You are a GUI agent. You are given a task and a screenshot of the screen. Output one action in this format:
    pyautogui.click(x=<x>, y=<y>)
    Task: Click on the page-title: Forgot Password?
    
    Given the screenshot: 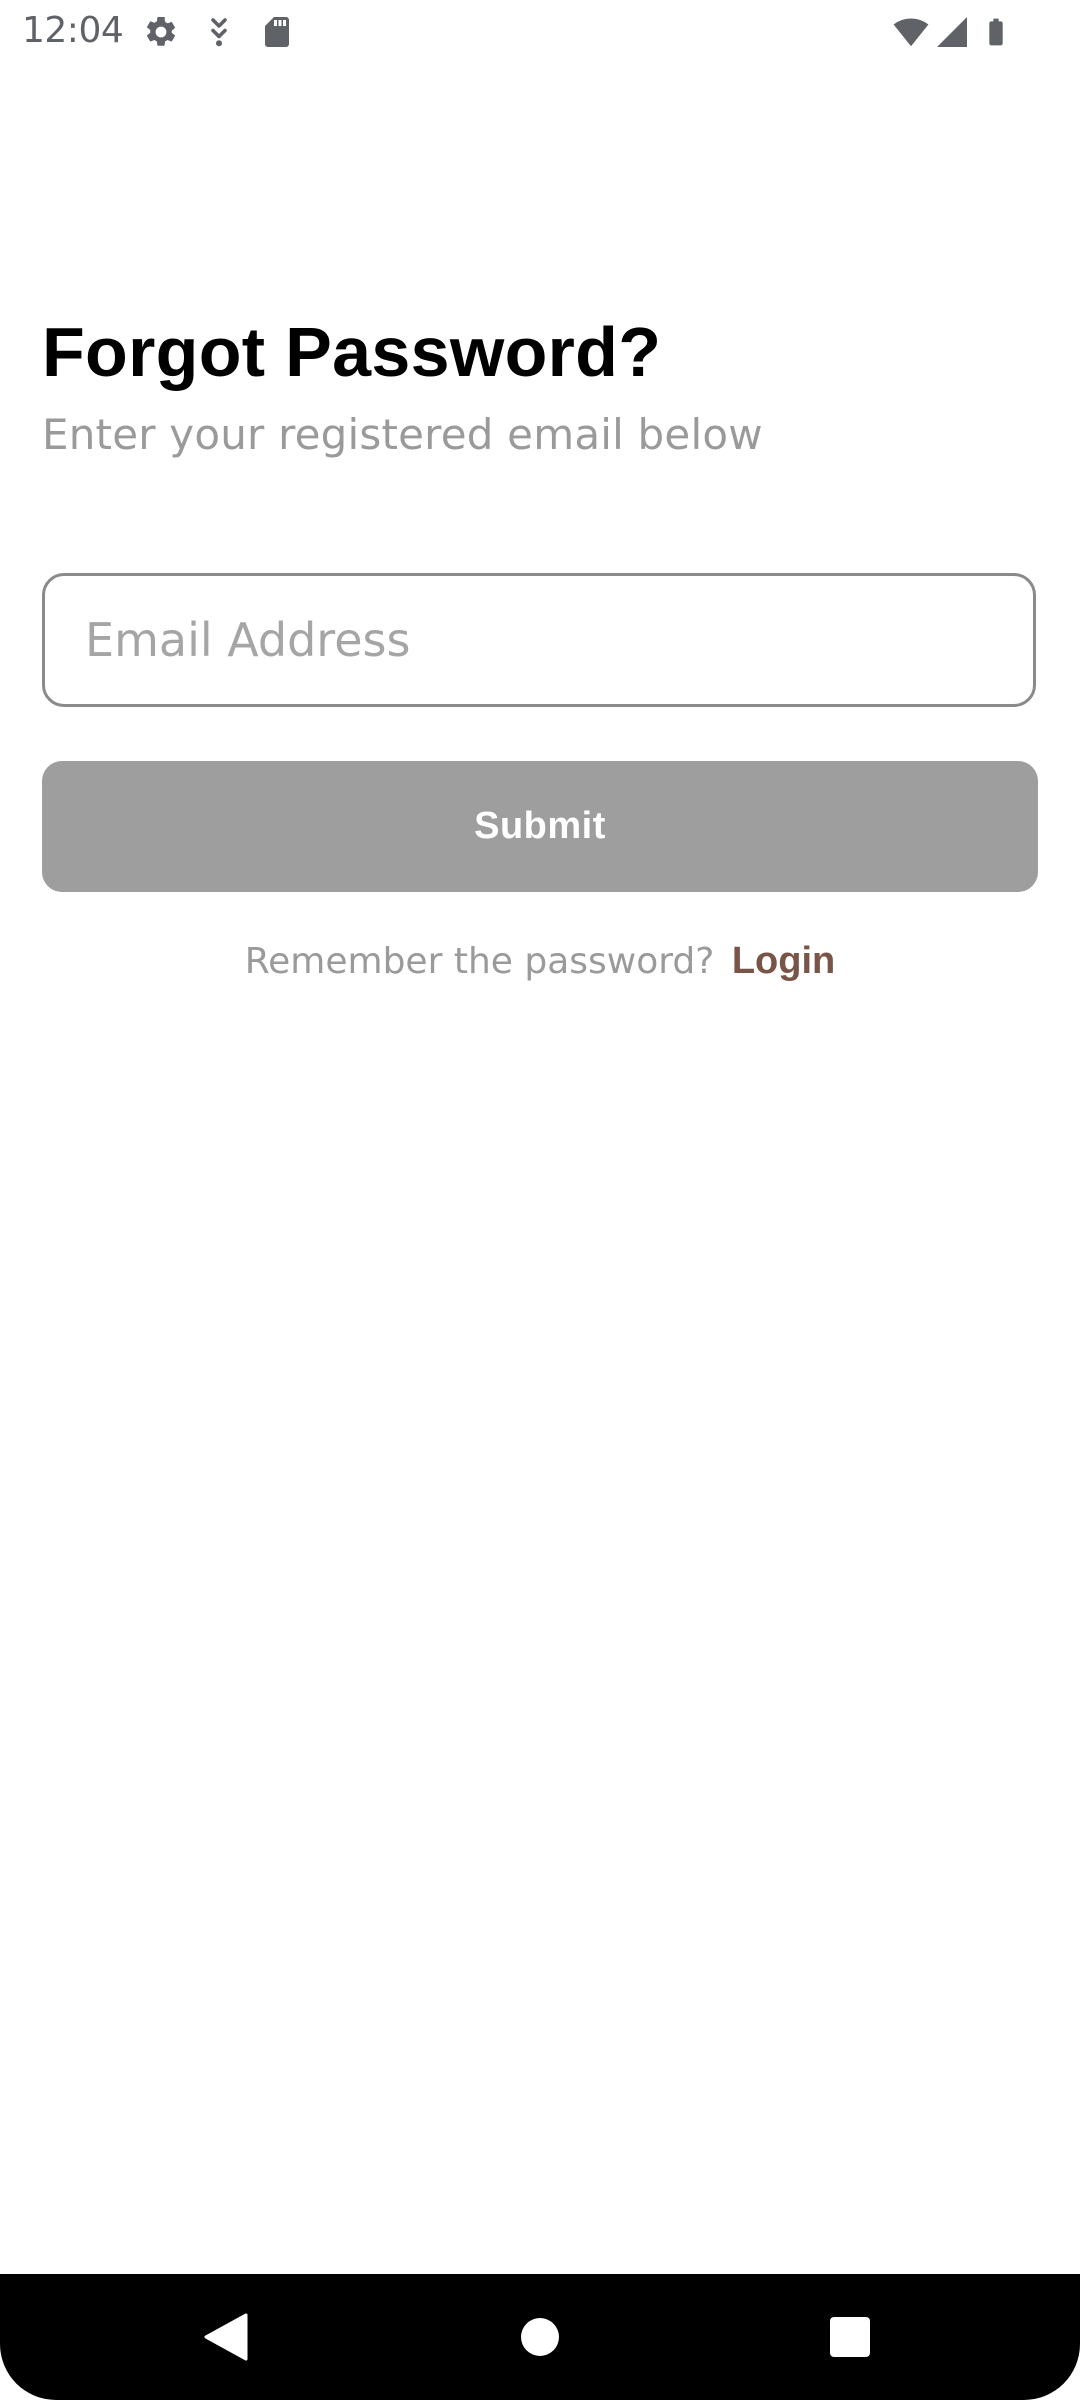 What is the action you would take?
    pyautogui.click(x=352, y=352)
    